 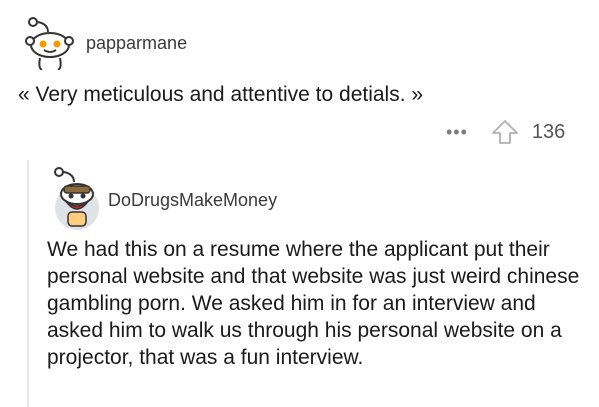 I want to click on more-options-icon: •••, so click(x=457, y=132).